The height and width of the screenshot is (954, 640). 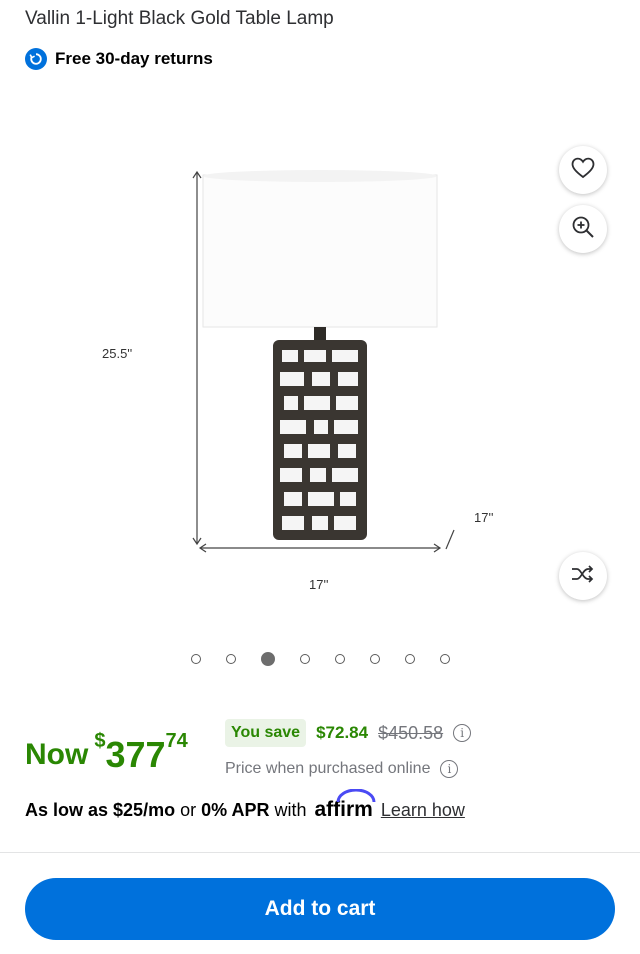 I want to click on current-price: Now $ 377 74, so click(x=106, y=752).